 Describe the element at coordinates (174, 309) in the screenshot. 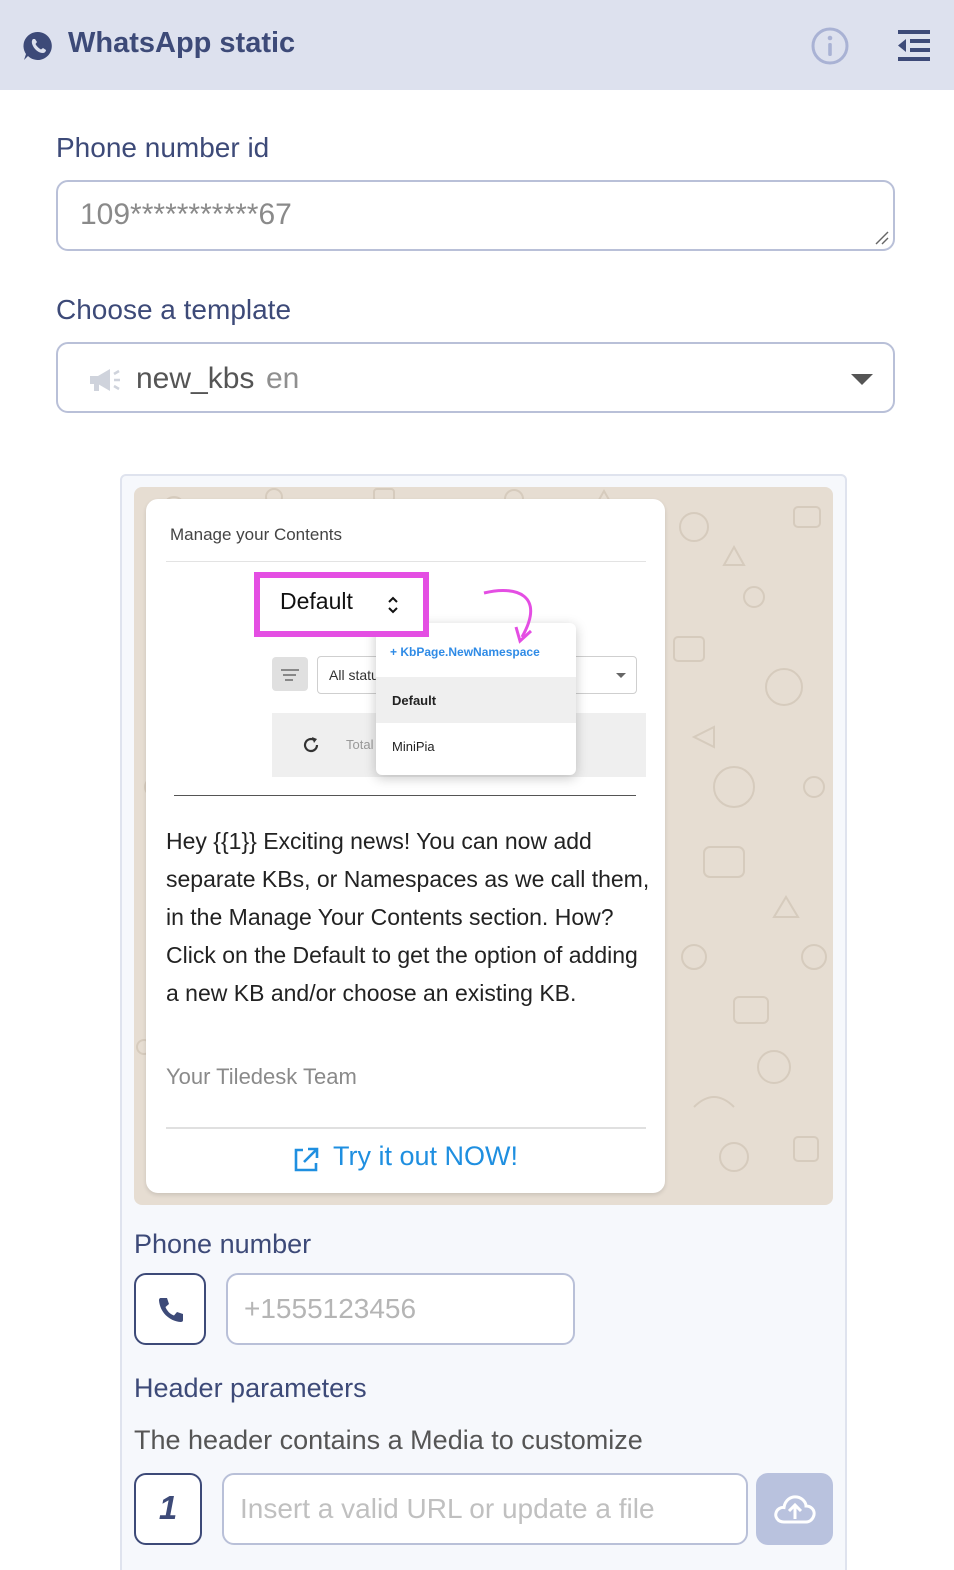

I see `template-label: Choose a template` at that location.